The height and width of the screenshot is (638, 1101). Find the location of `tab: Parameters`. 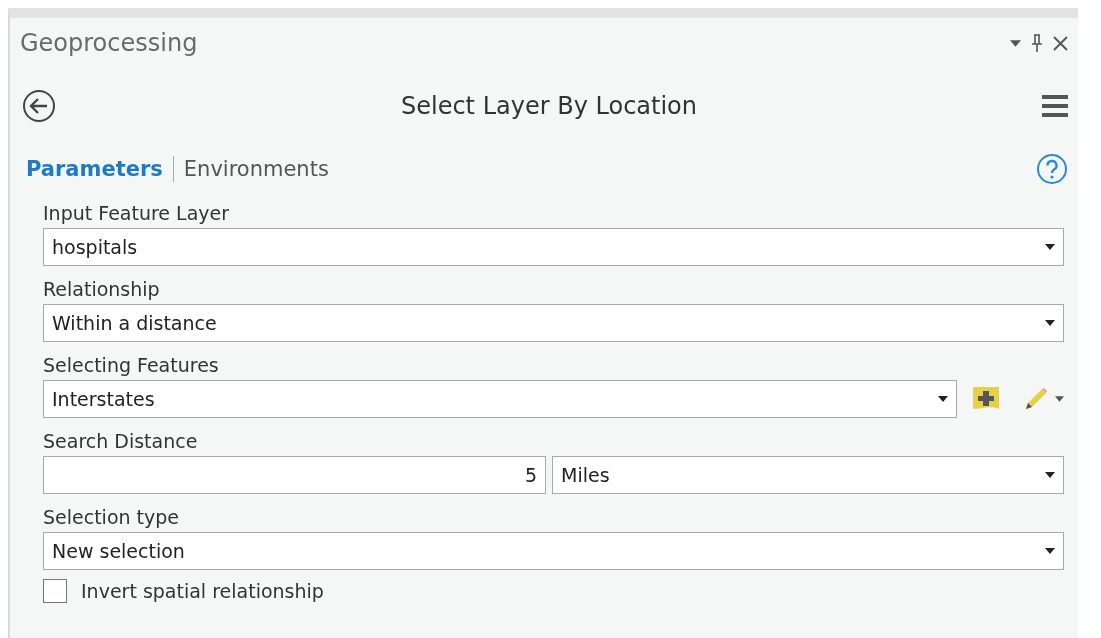

tab: Parameters is located at coordinates (99, 169).